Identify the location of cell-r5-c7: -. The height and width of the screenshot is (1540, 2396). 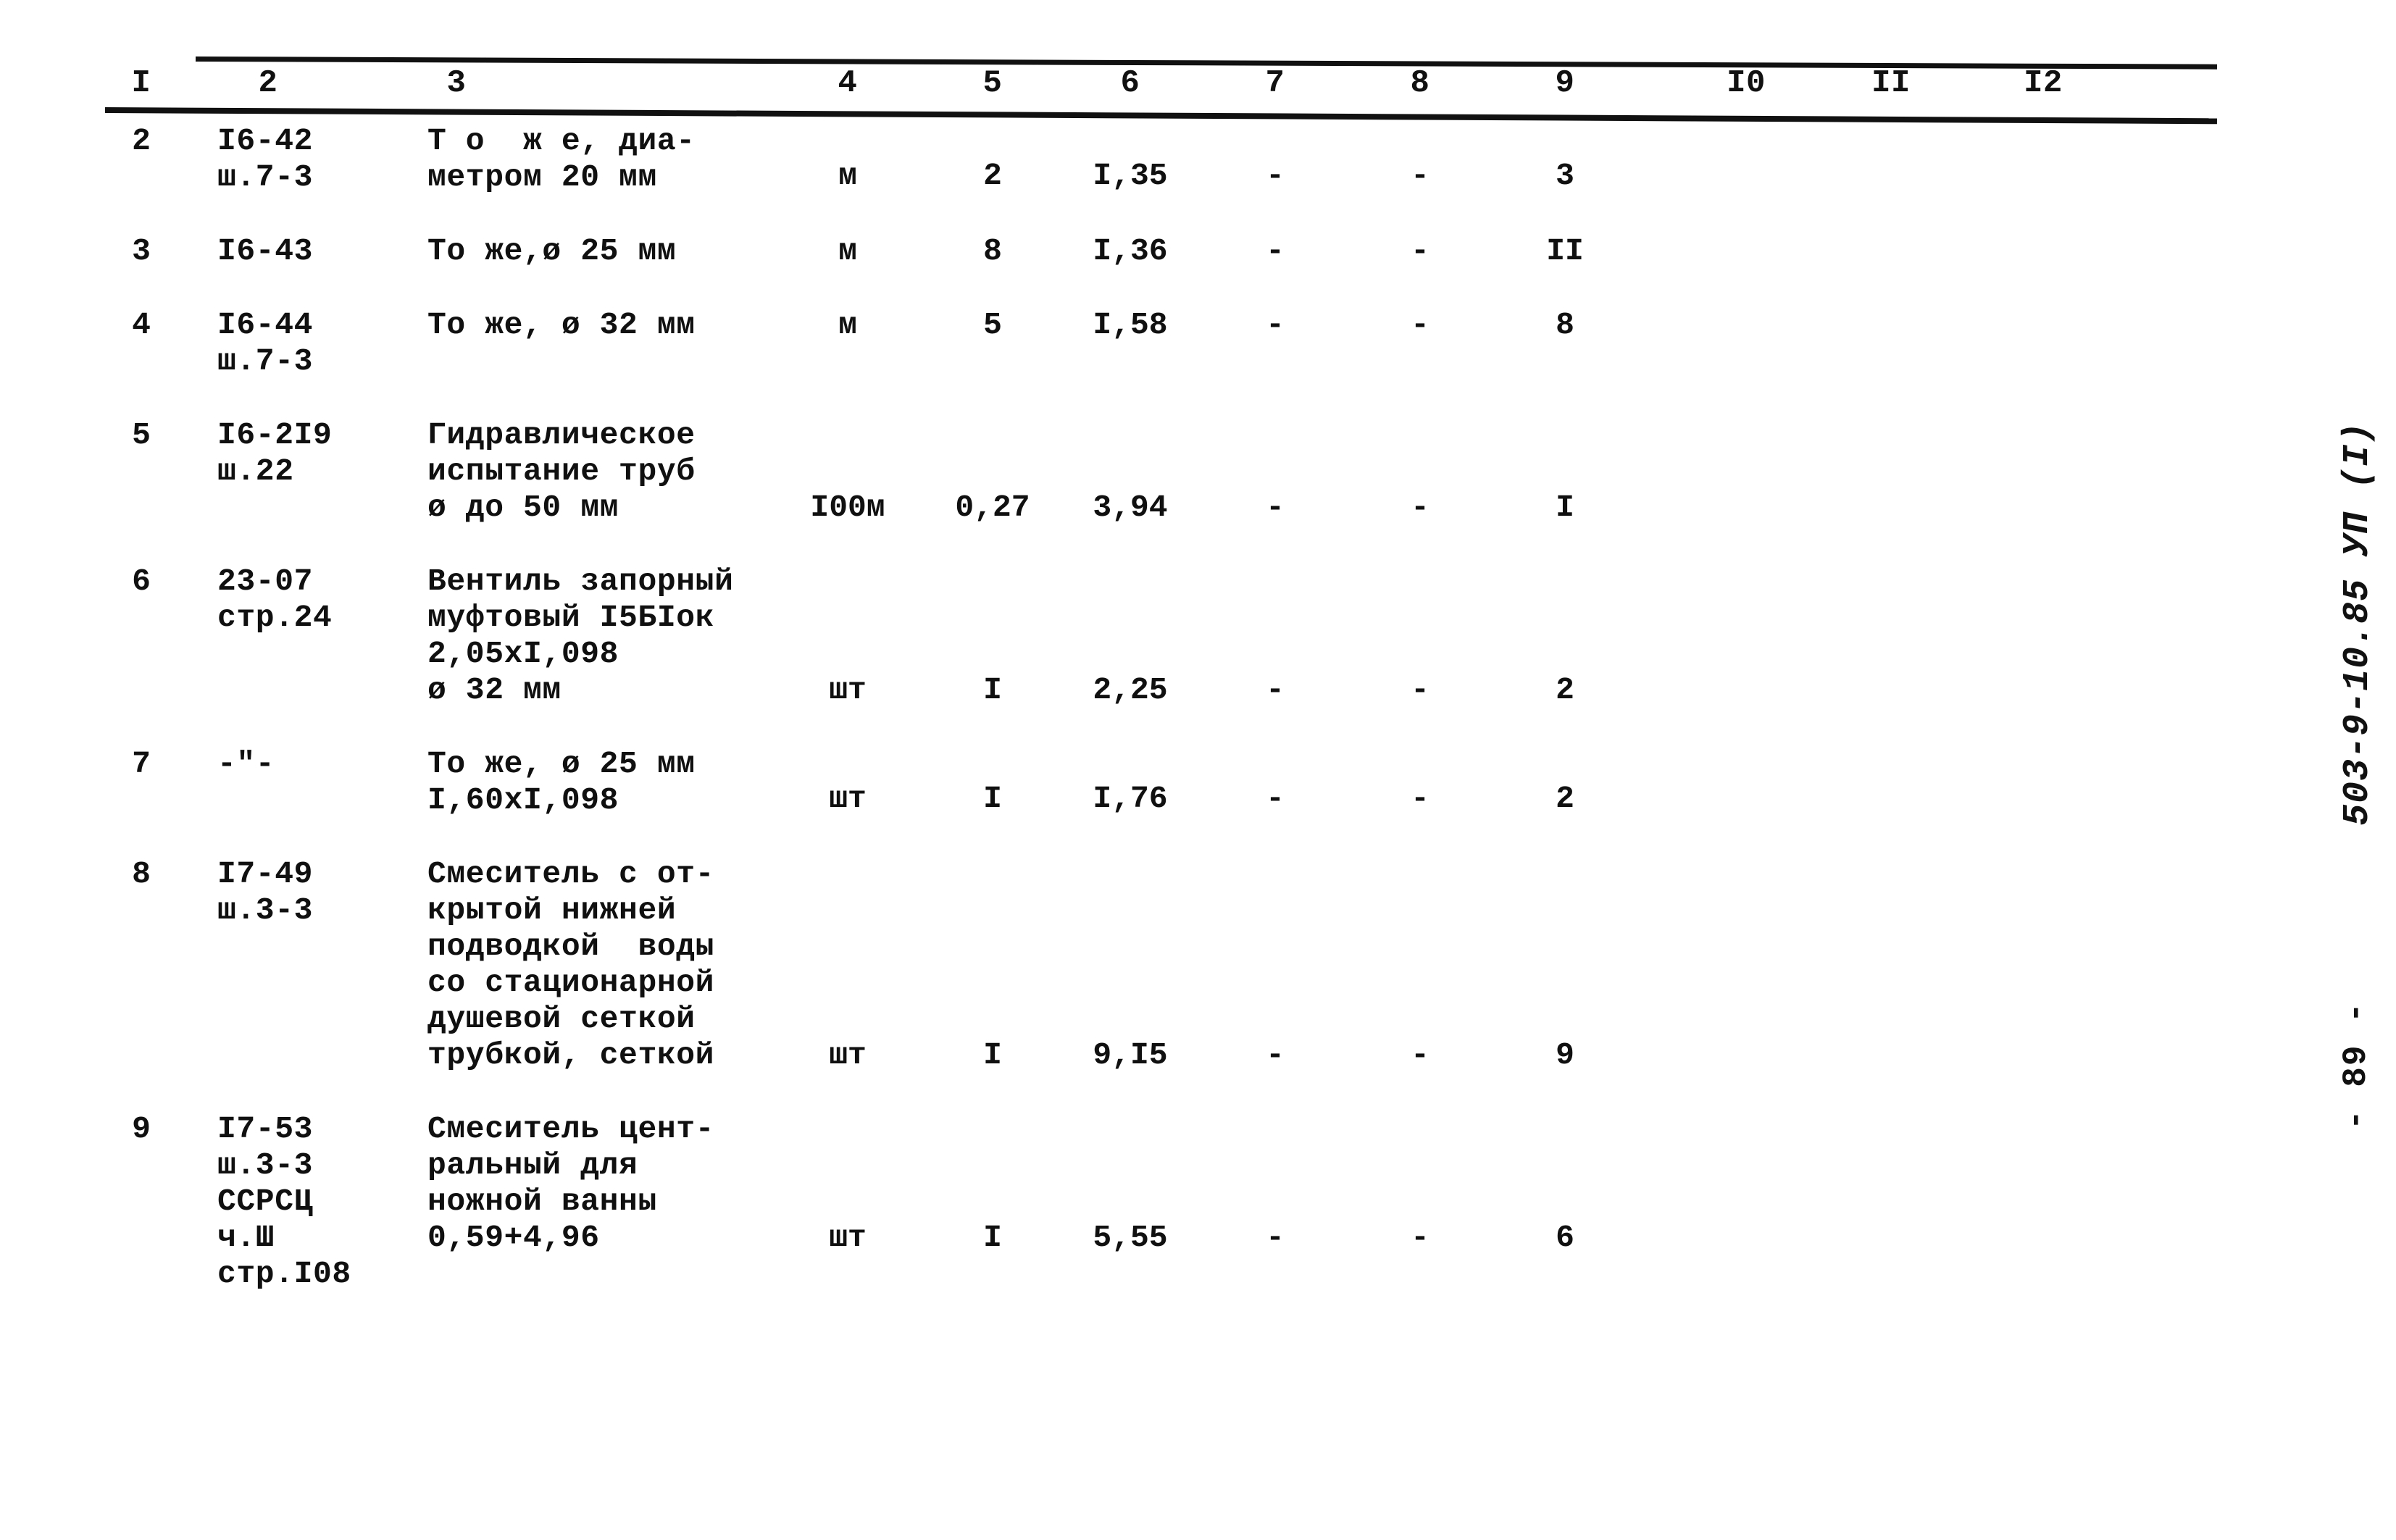
(1275, 690).